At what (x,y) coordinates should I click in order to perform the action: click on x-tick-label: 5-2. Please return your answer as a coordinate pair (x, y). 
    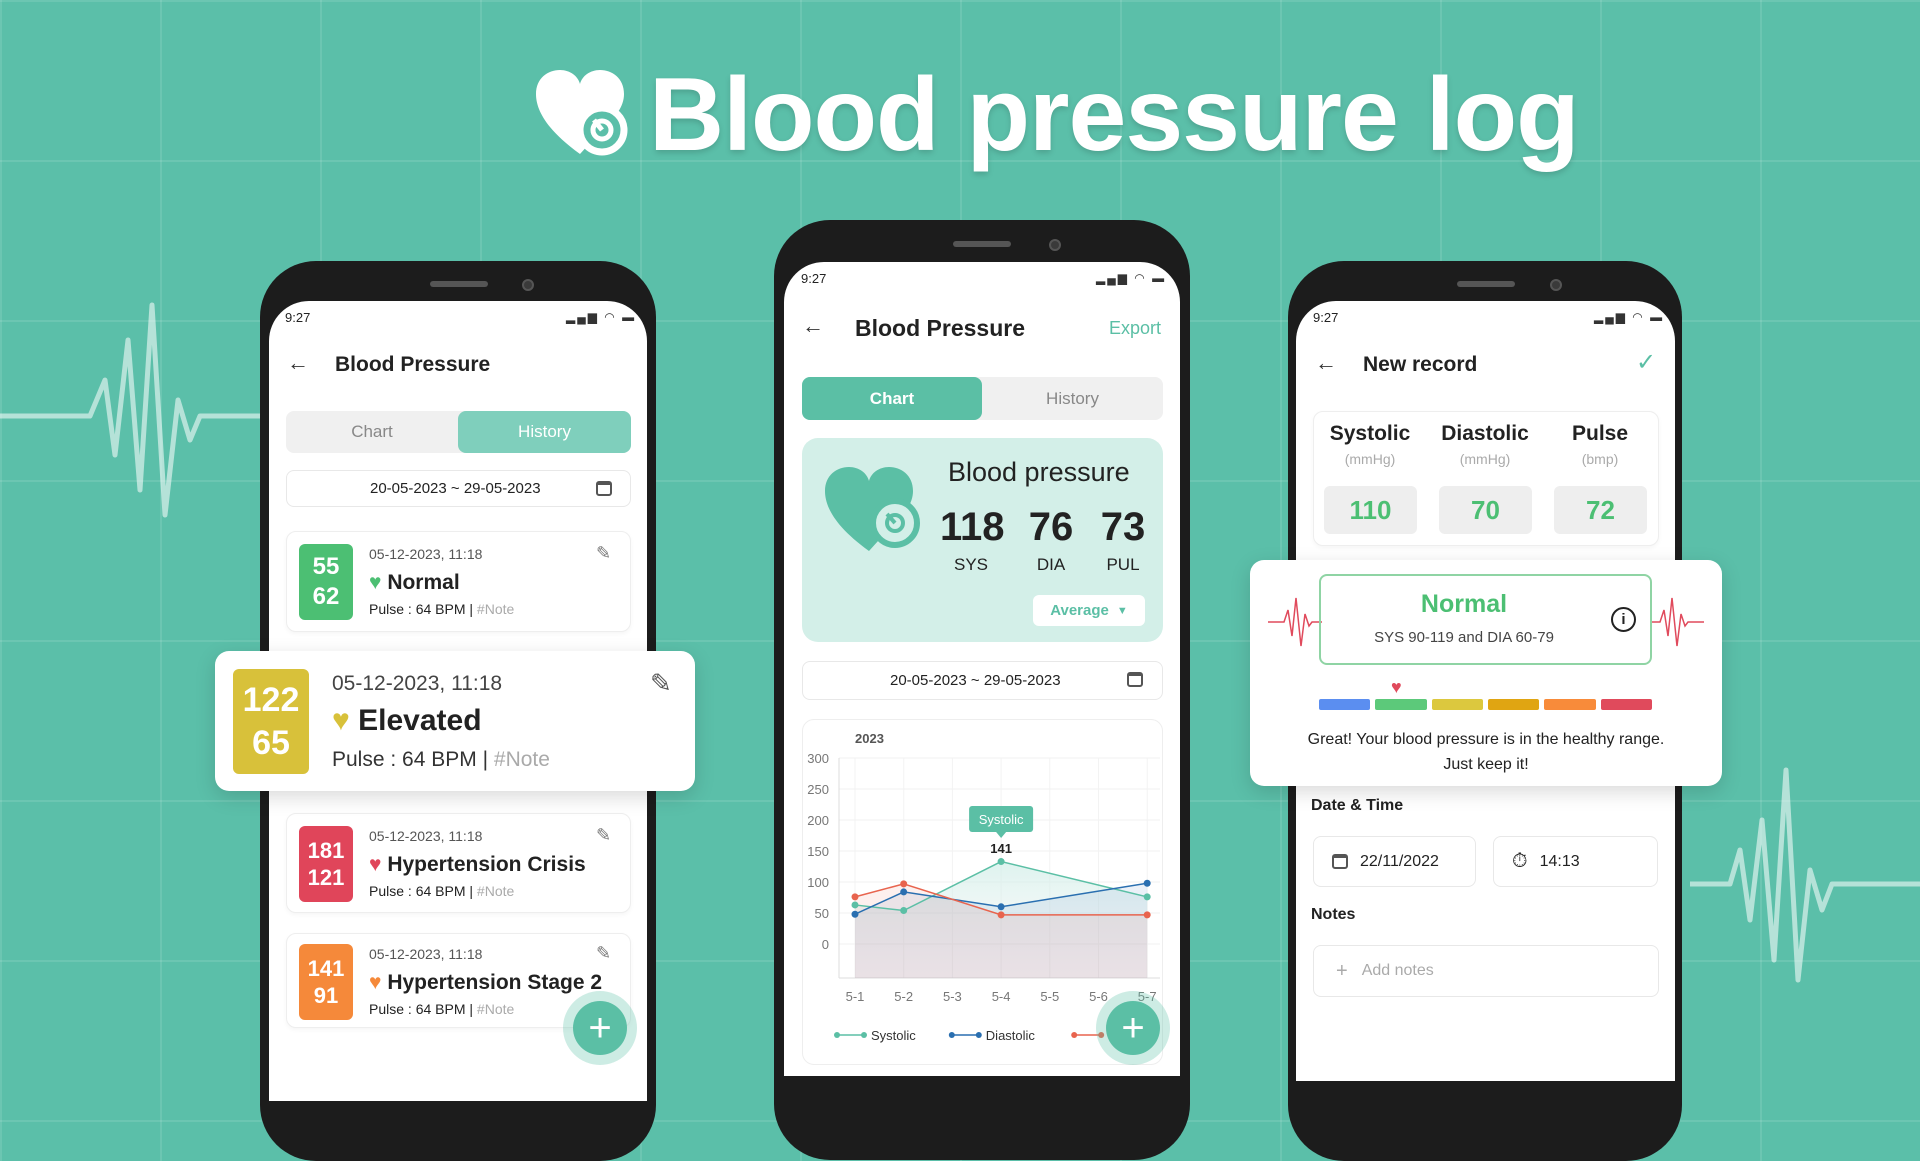
    Looking at the image, I should click on (903, 996).